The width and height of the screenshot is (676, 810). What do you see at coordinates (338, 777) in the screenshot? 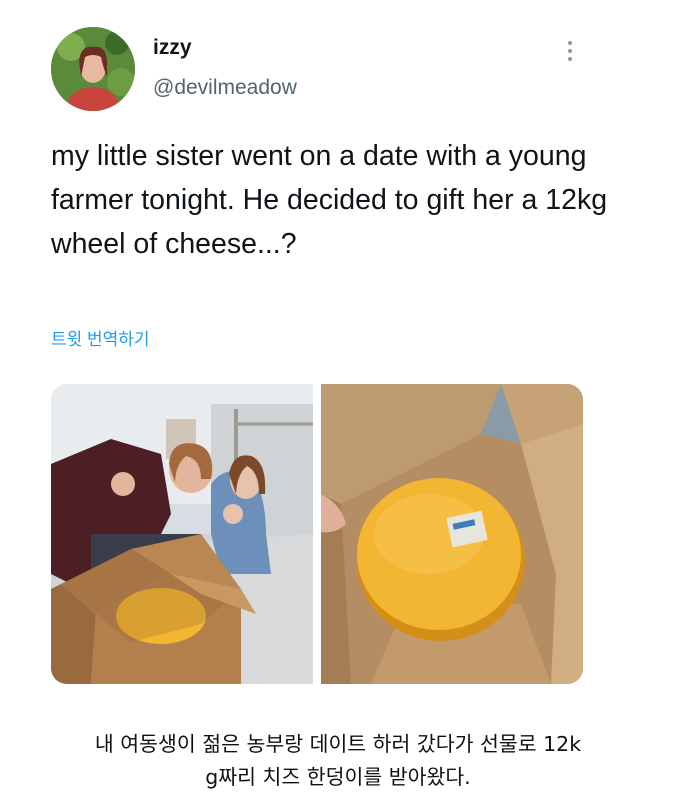
I see `caption-line-2: g짜리 치즈 한덩이를 받아왔다.` at bounding box center [338, 777].